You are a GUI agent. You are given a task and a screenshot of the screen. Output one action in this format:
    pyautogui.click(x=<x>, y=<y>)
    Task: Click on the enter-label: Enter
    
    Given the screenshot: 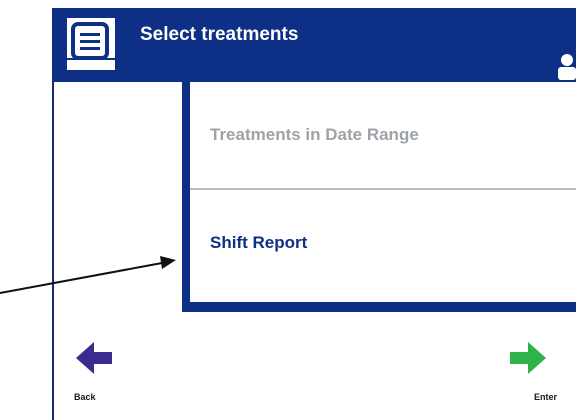 What is the action you would take?
    pyautogui.click(x=546, y=397)
    